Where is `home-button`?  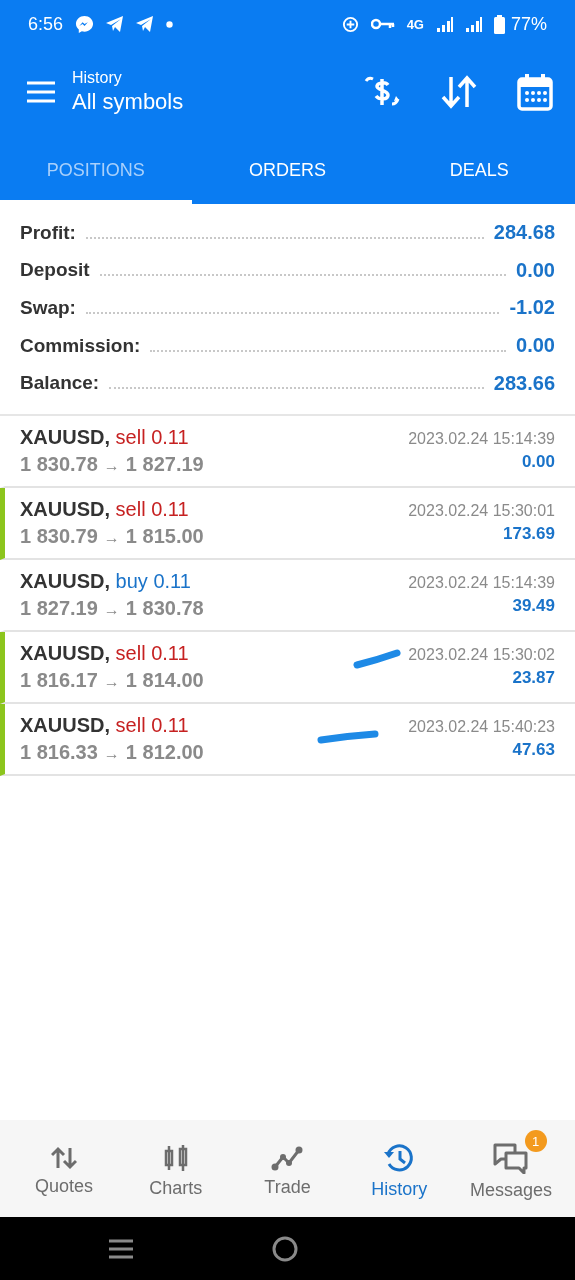 home-button is located at coordinates (285, 1248).